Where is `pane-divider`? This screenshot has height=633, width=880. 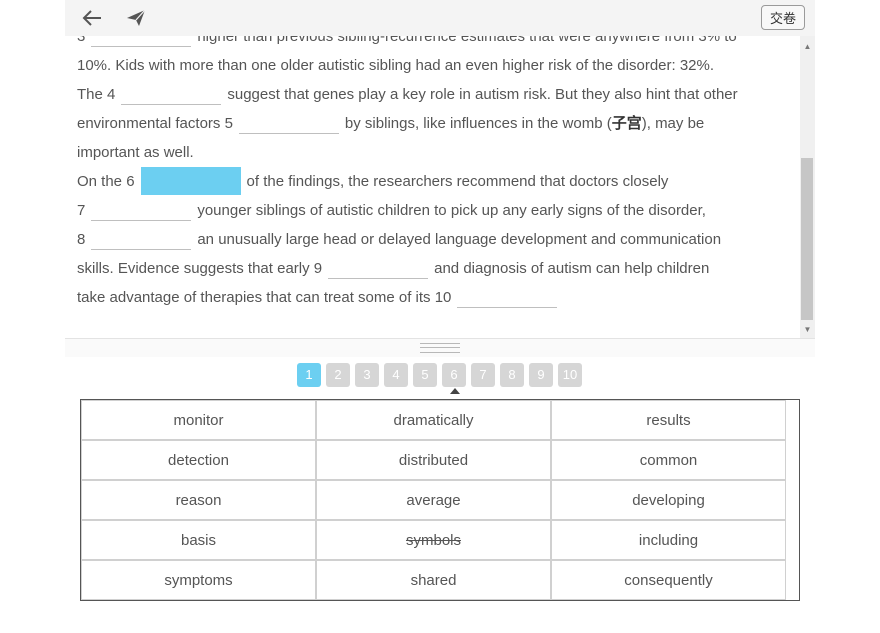 pane-divider is located at coordinates (440, 347).